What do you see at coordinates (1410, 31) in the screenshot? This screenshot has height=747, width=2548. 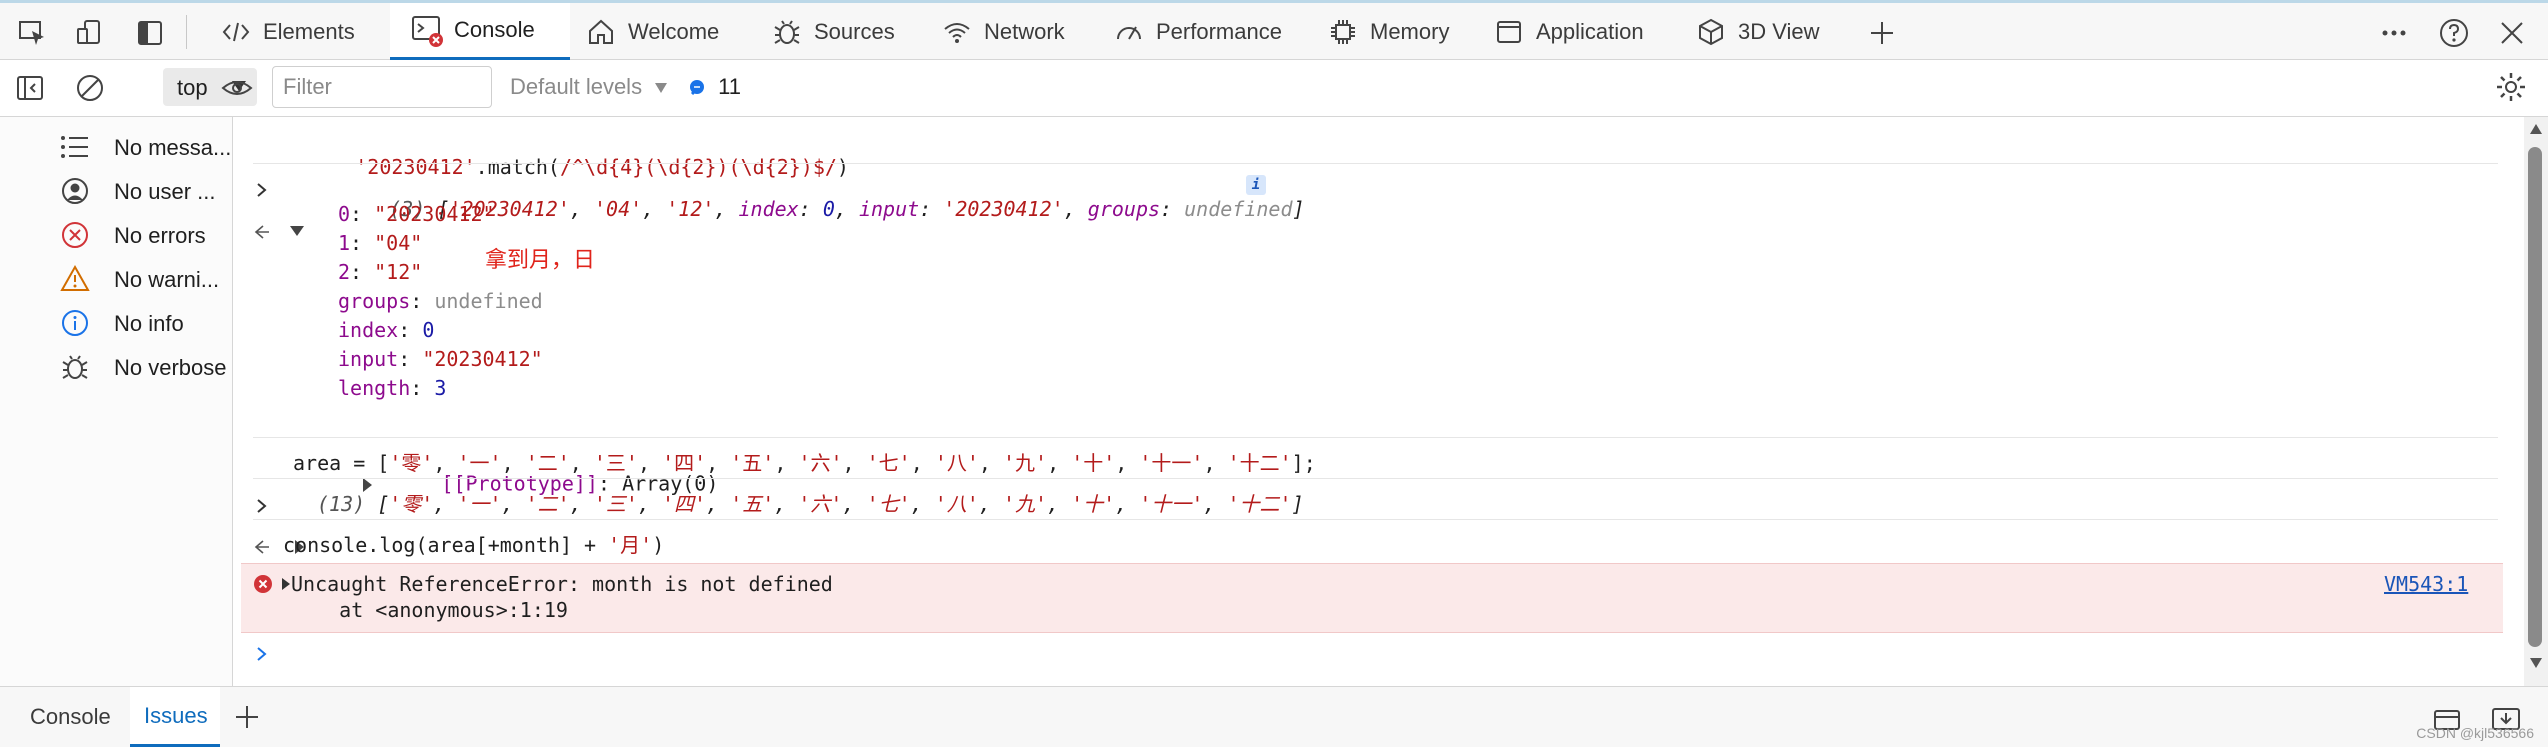 I see `tab-label: Memory` at bounding box center [1410, 31].